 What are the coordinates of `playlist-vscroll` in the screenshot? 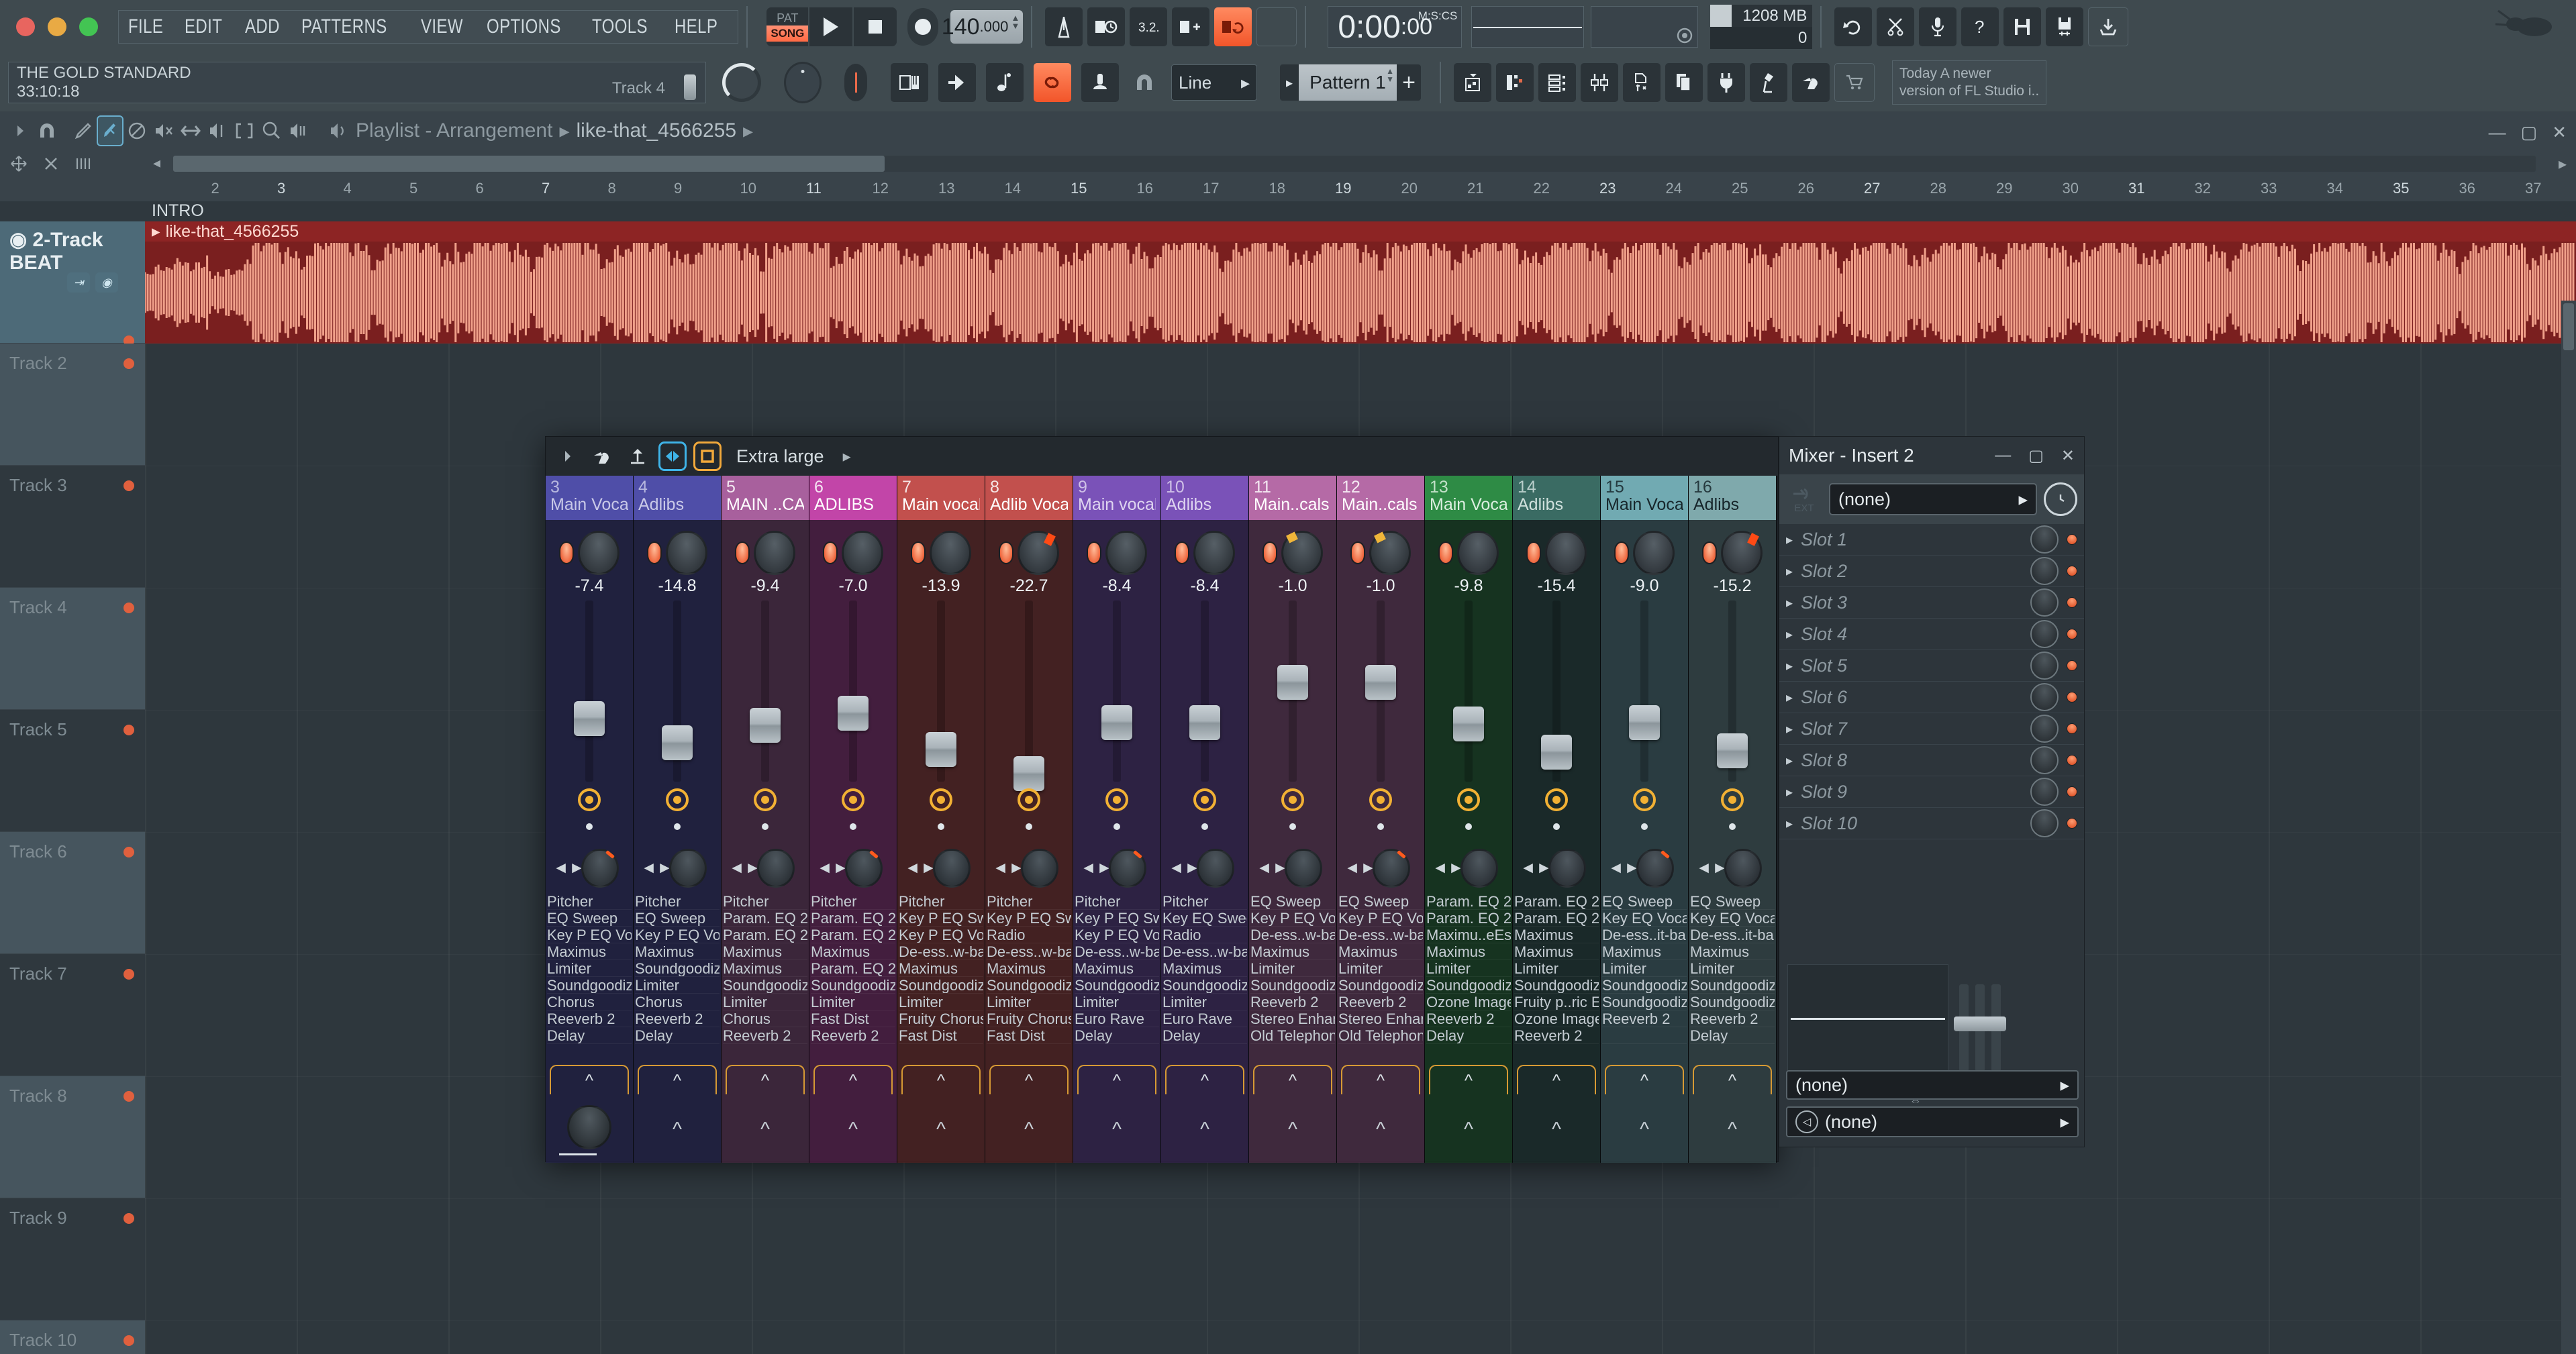 It's located at (2568, 827).